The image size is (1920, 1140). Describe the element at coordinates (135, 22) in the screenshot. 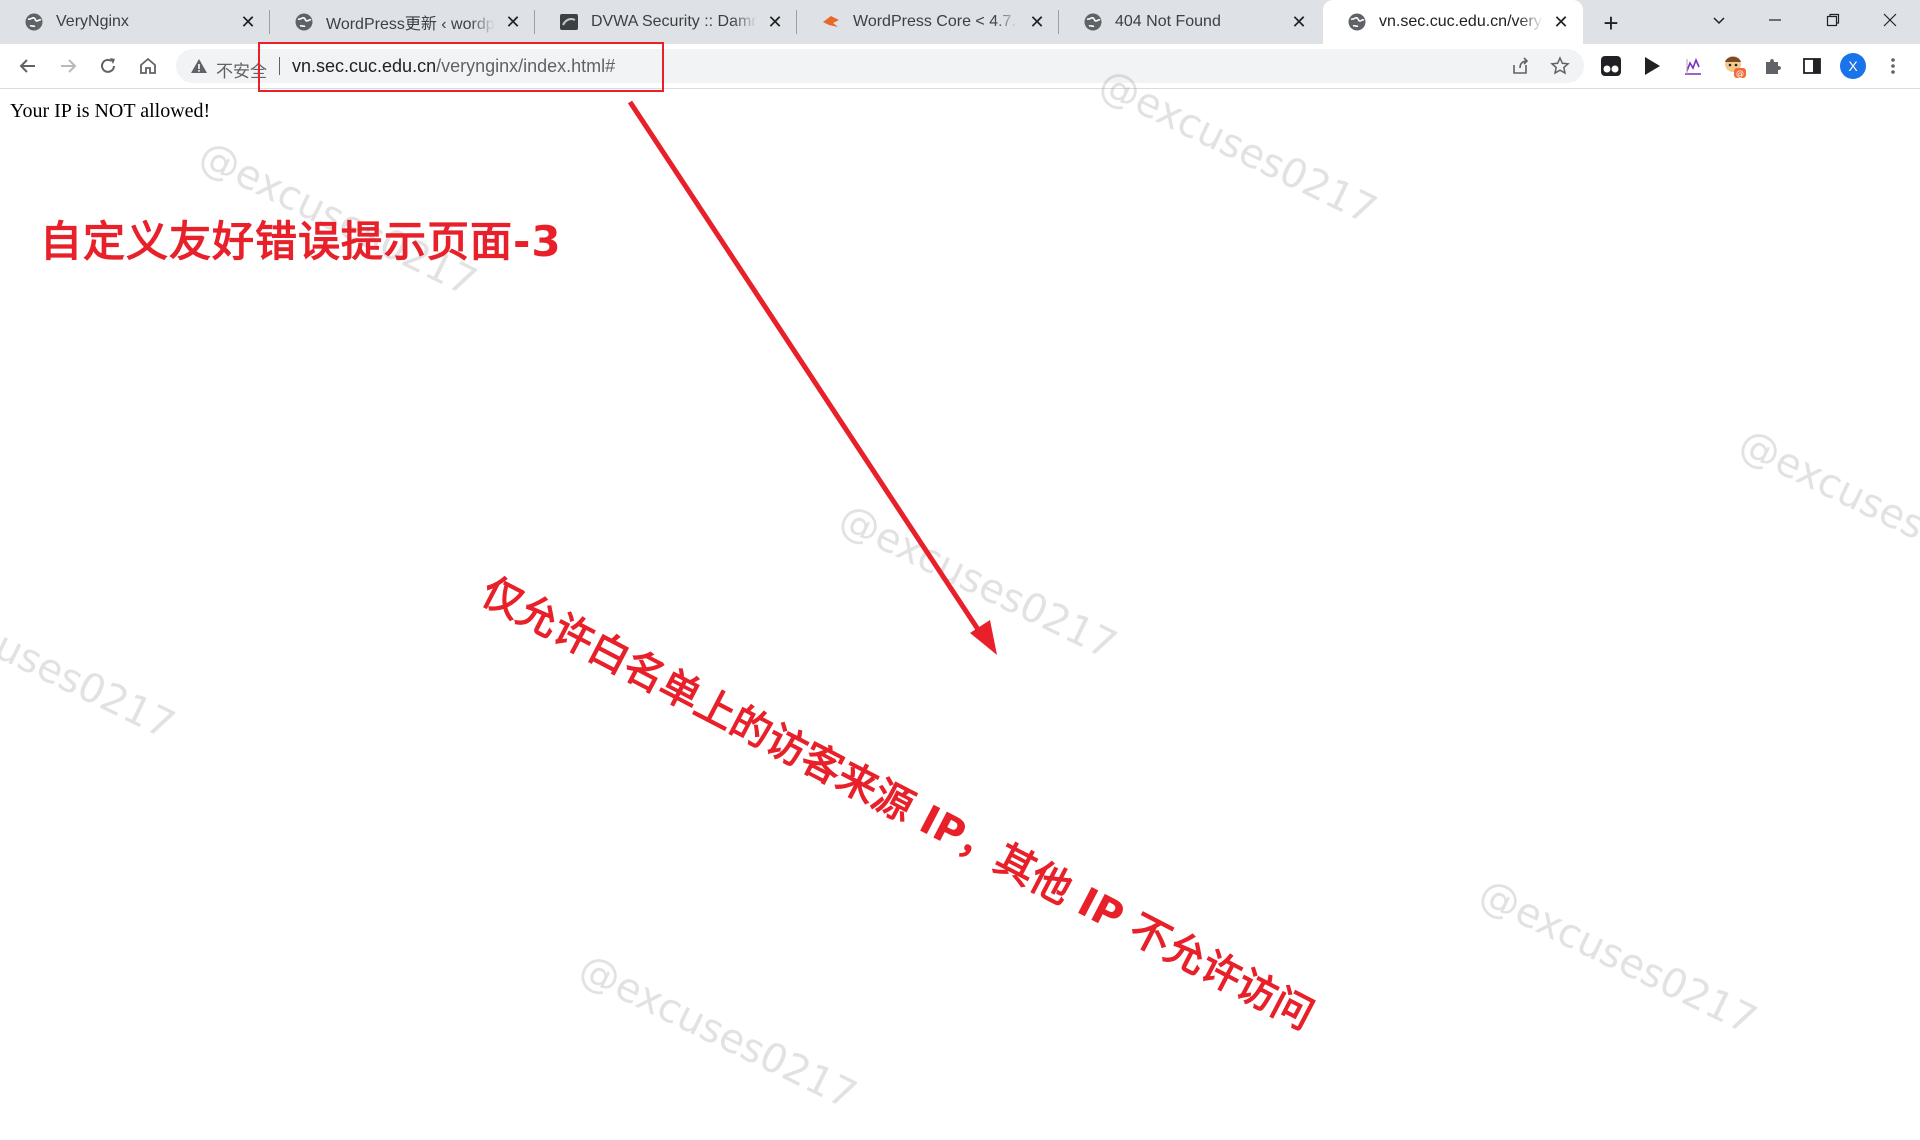

I see `tab-verynginx: VeryNginx ✕` at that location.